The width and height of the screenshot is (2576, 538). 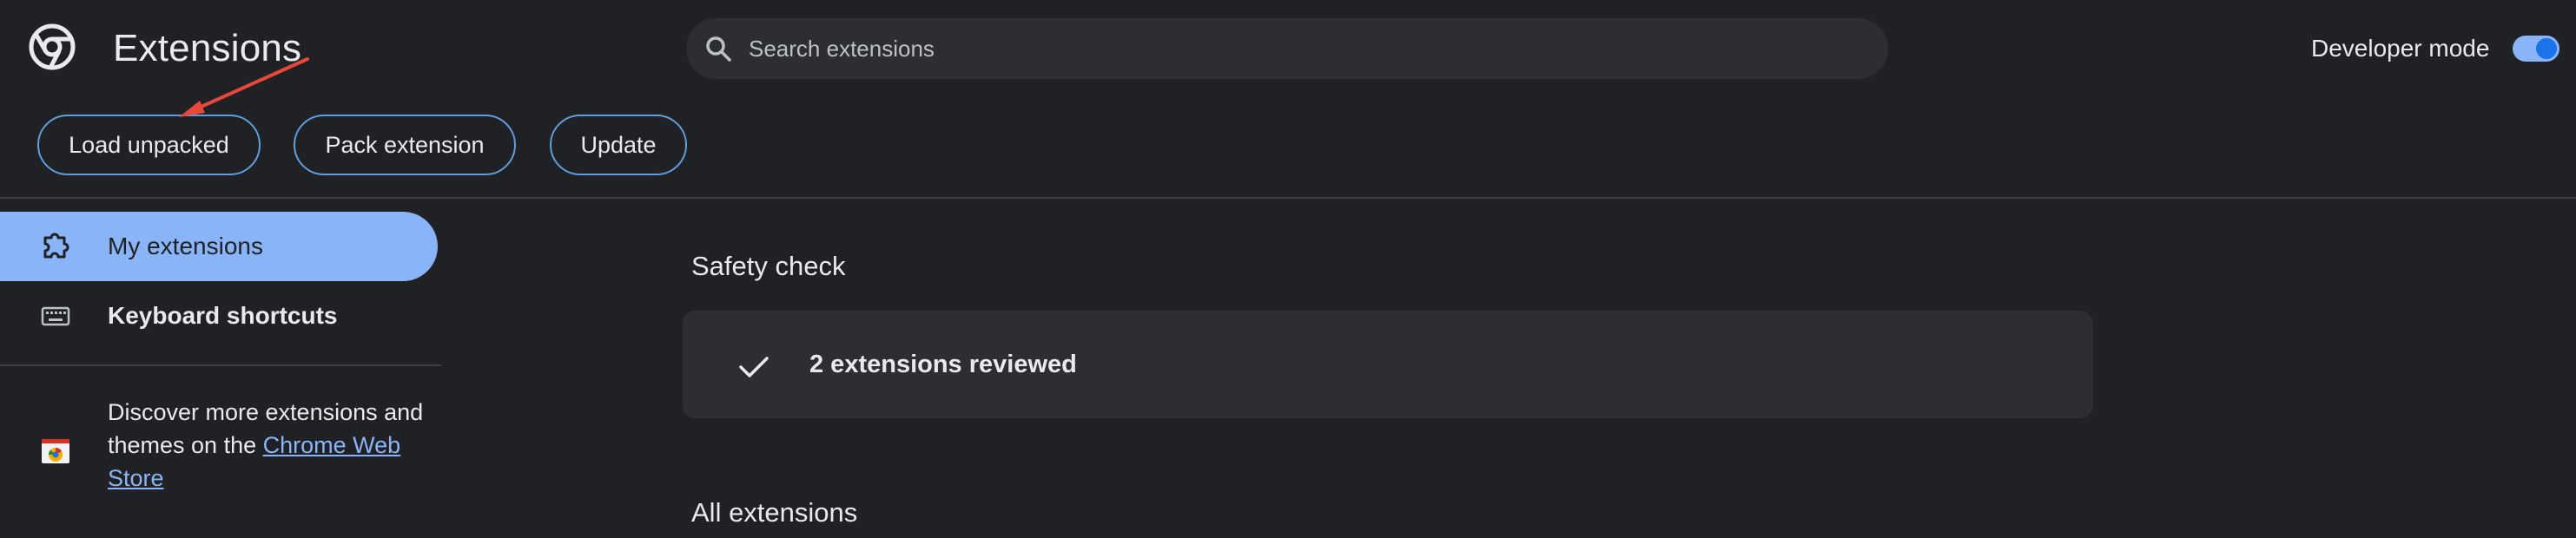 What do you see at coordinates (718, 48) in the screenshot?
I see `search-icon` at bounding box center [718, 48].